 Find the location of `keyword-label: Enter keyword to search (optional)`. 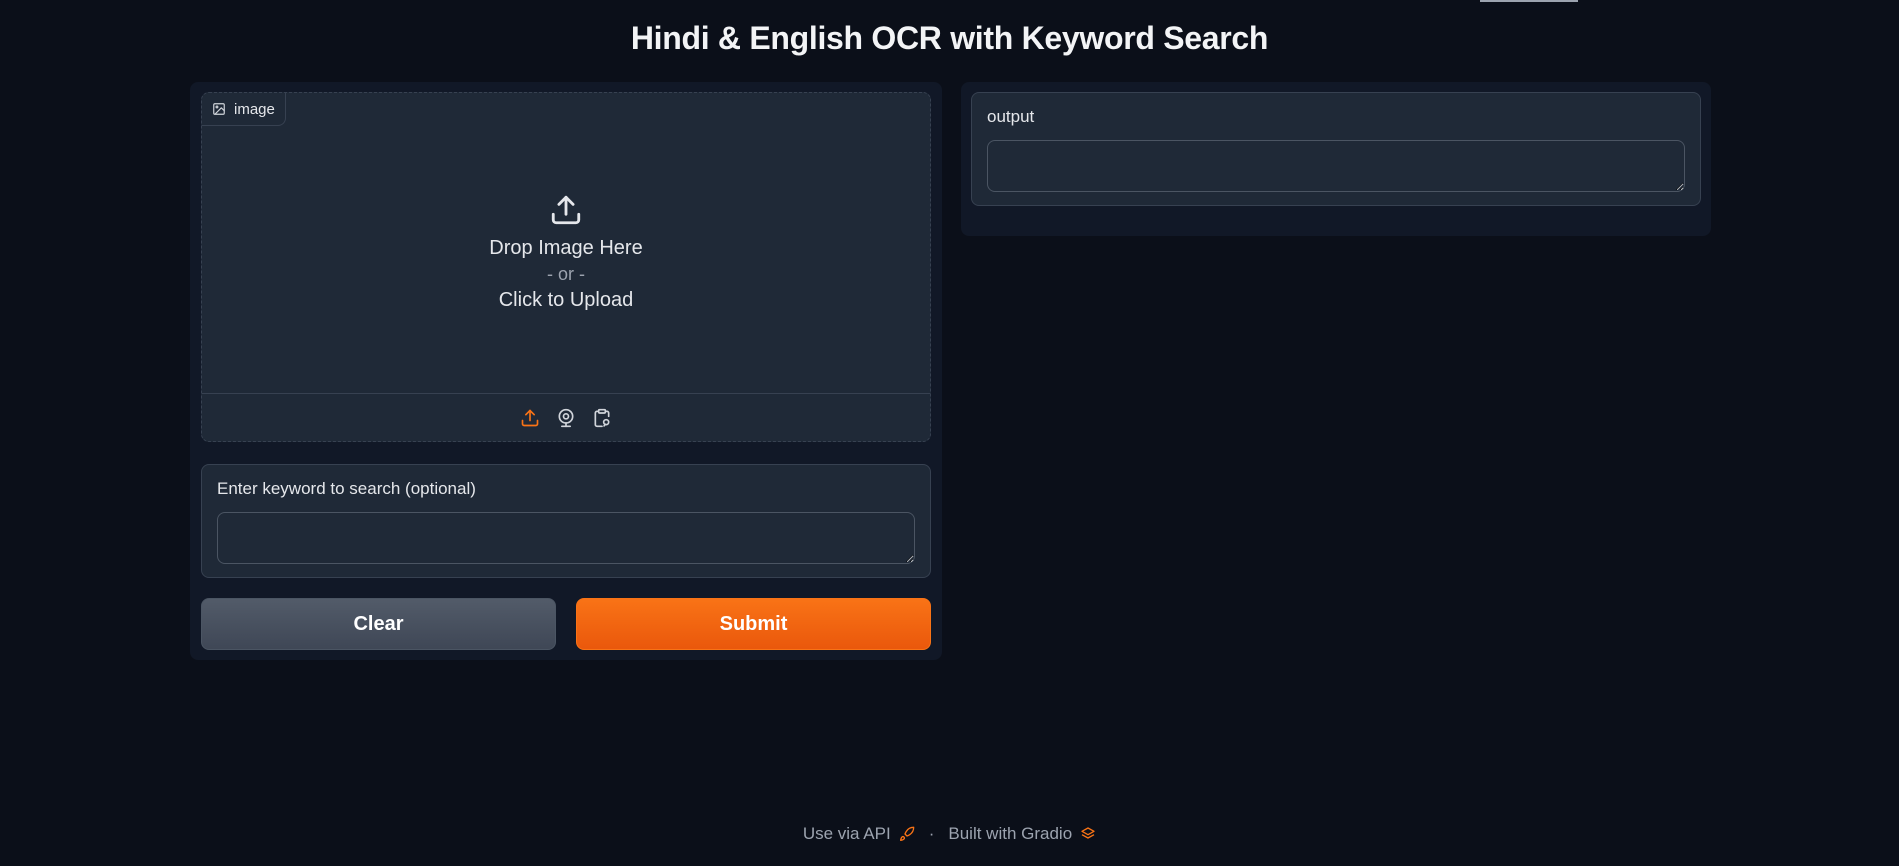

keyword-label: Enter keyword to search (optional) is located at coordinates (346, 488).